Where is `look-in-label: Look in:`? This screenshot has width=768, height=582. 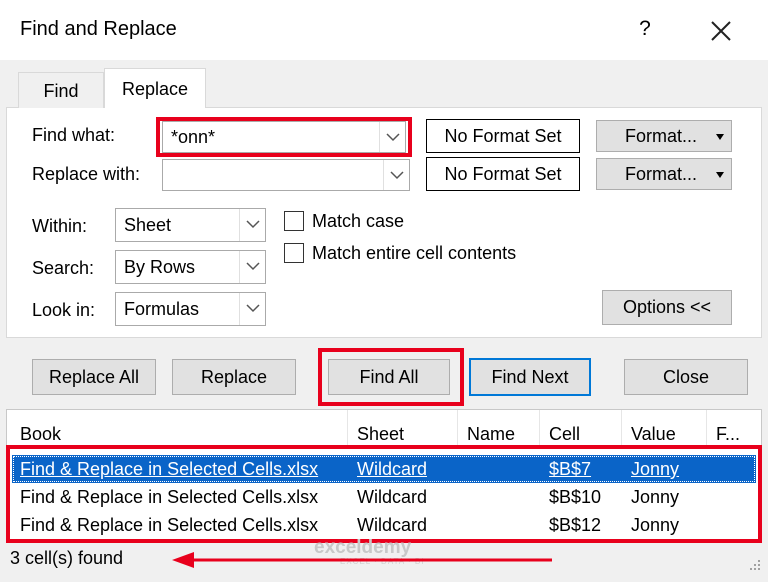
look-in-label: Look in: is located at coordinates (64, 310).